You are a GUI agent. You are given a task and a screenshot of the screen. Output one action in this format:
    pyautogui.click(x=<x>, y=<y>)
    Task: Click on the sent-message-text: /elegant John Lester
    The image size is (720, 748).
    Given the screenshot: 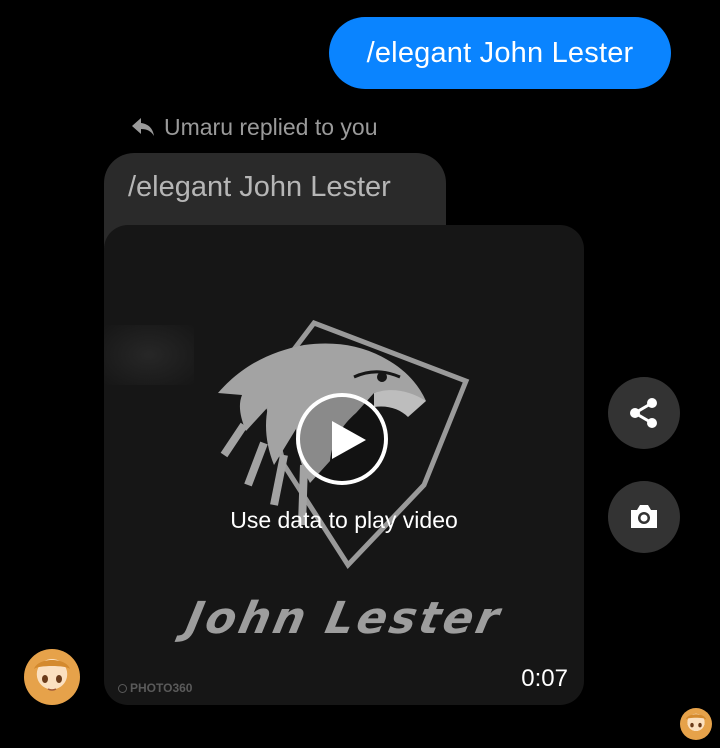 What is the action you would take?
    pyautogui.click(x=500, y=52)
    